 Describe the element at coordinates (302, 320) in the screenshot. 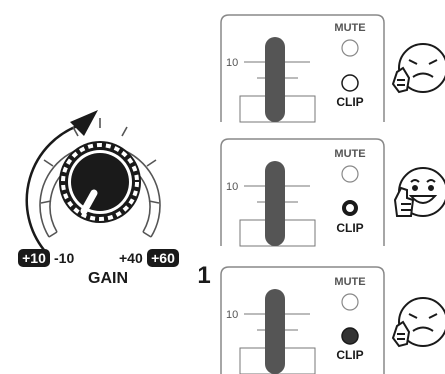

I see `channel-panel-3: 10 MUTE CLIP` at that location.